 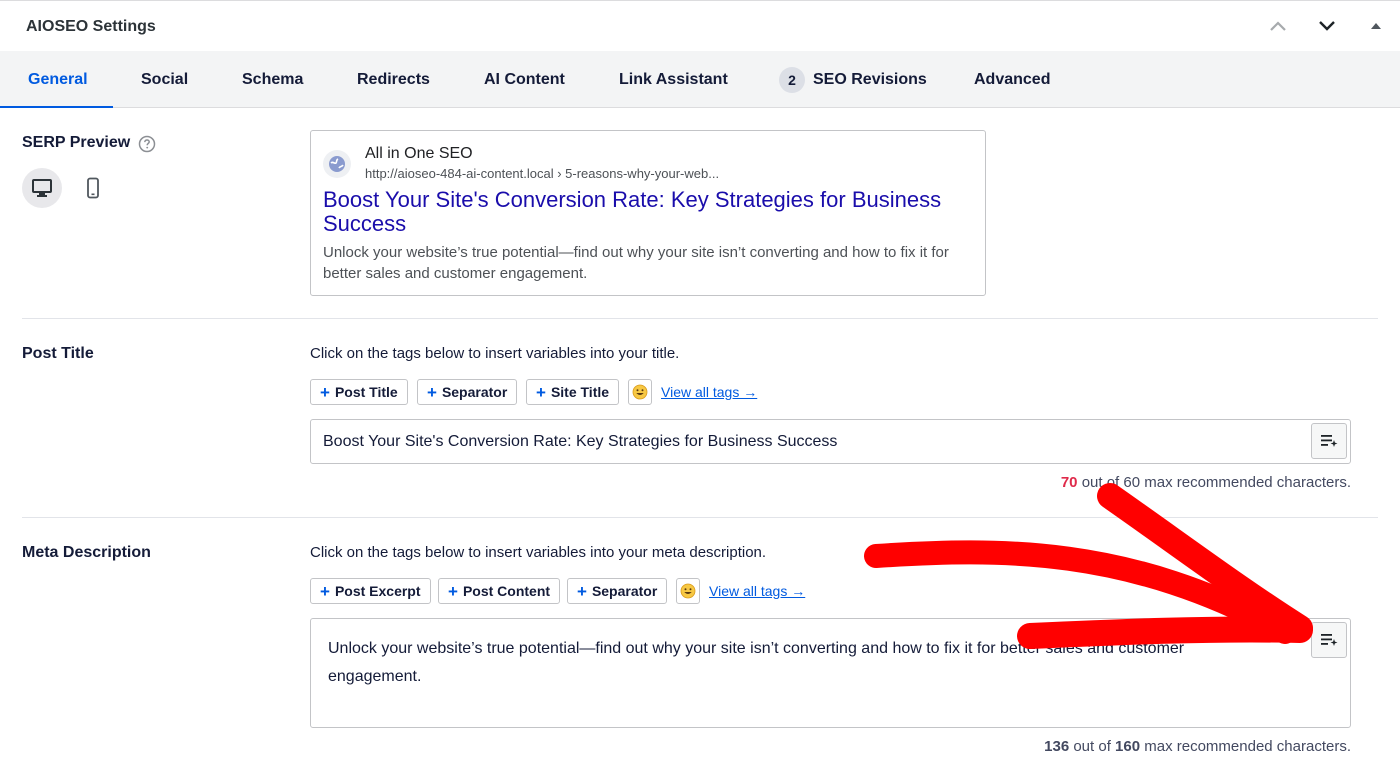 I want to click on meta-description-label: Meta Description, so click(x=86, y=552).